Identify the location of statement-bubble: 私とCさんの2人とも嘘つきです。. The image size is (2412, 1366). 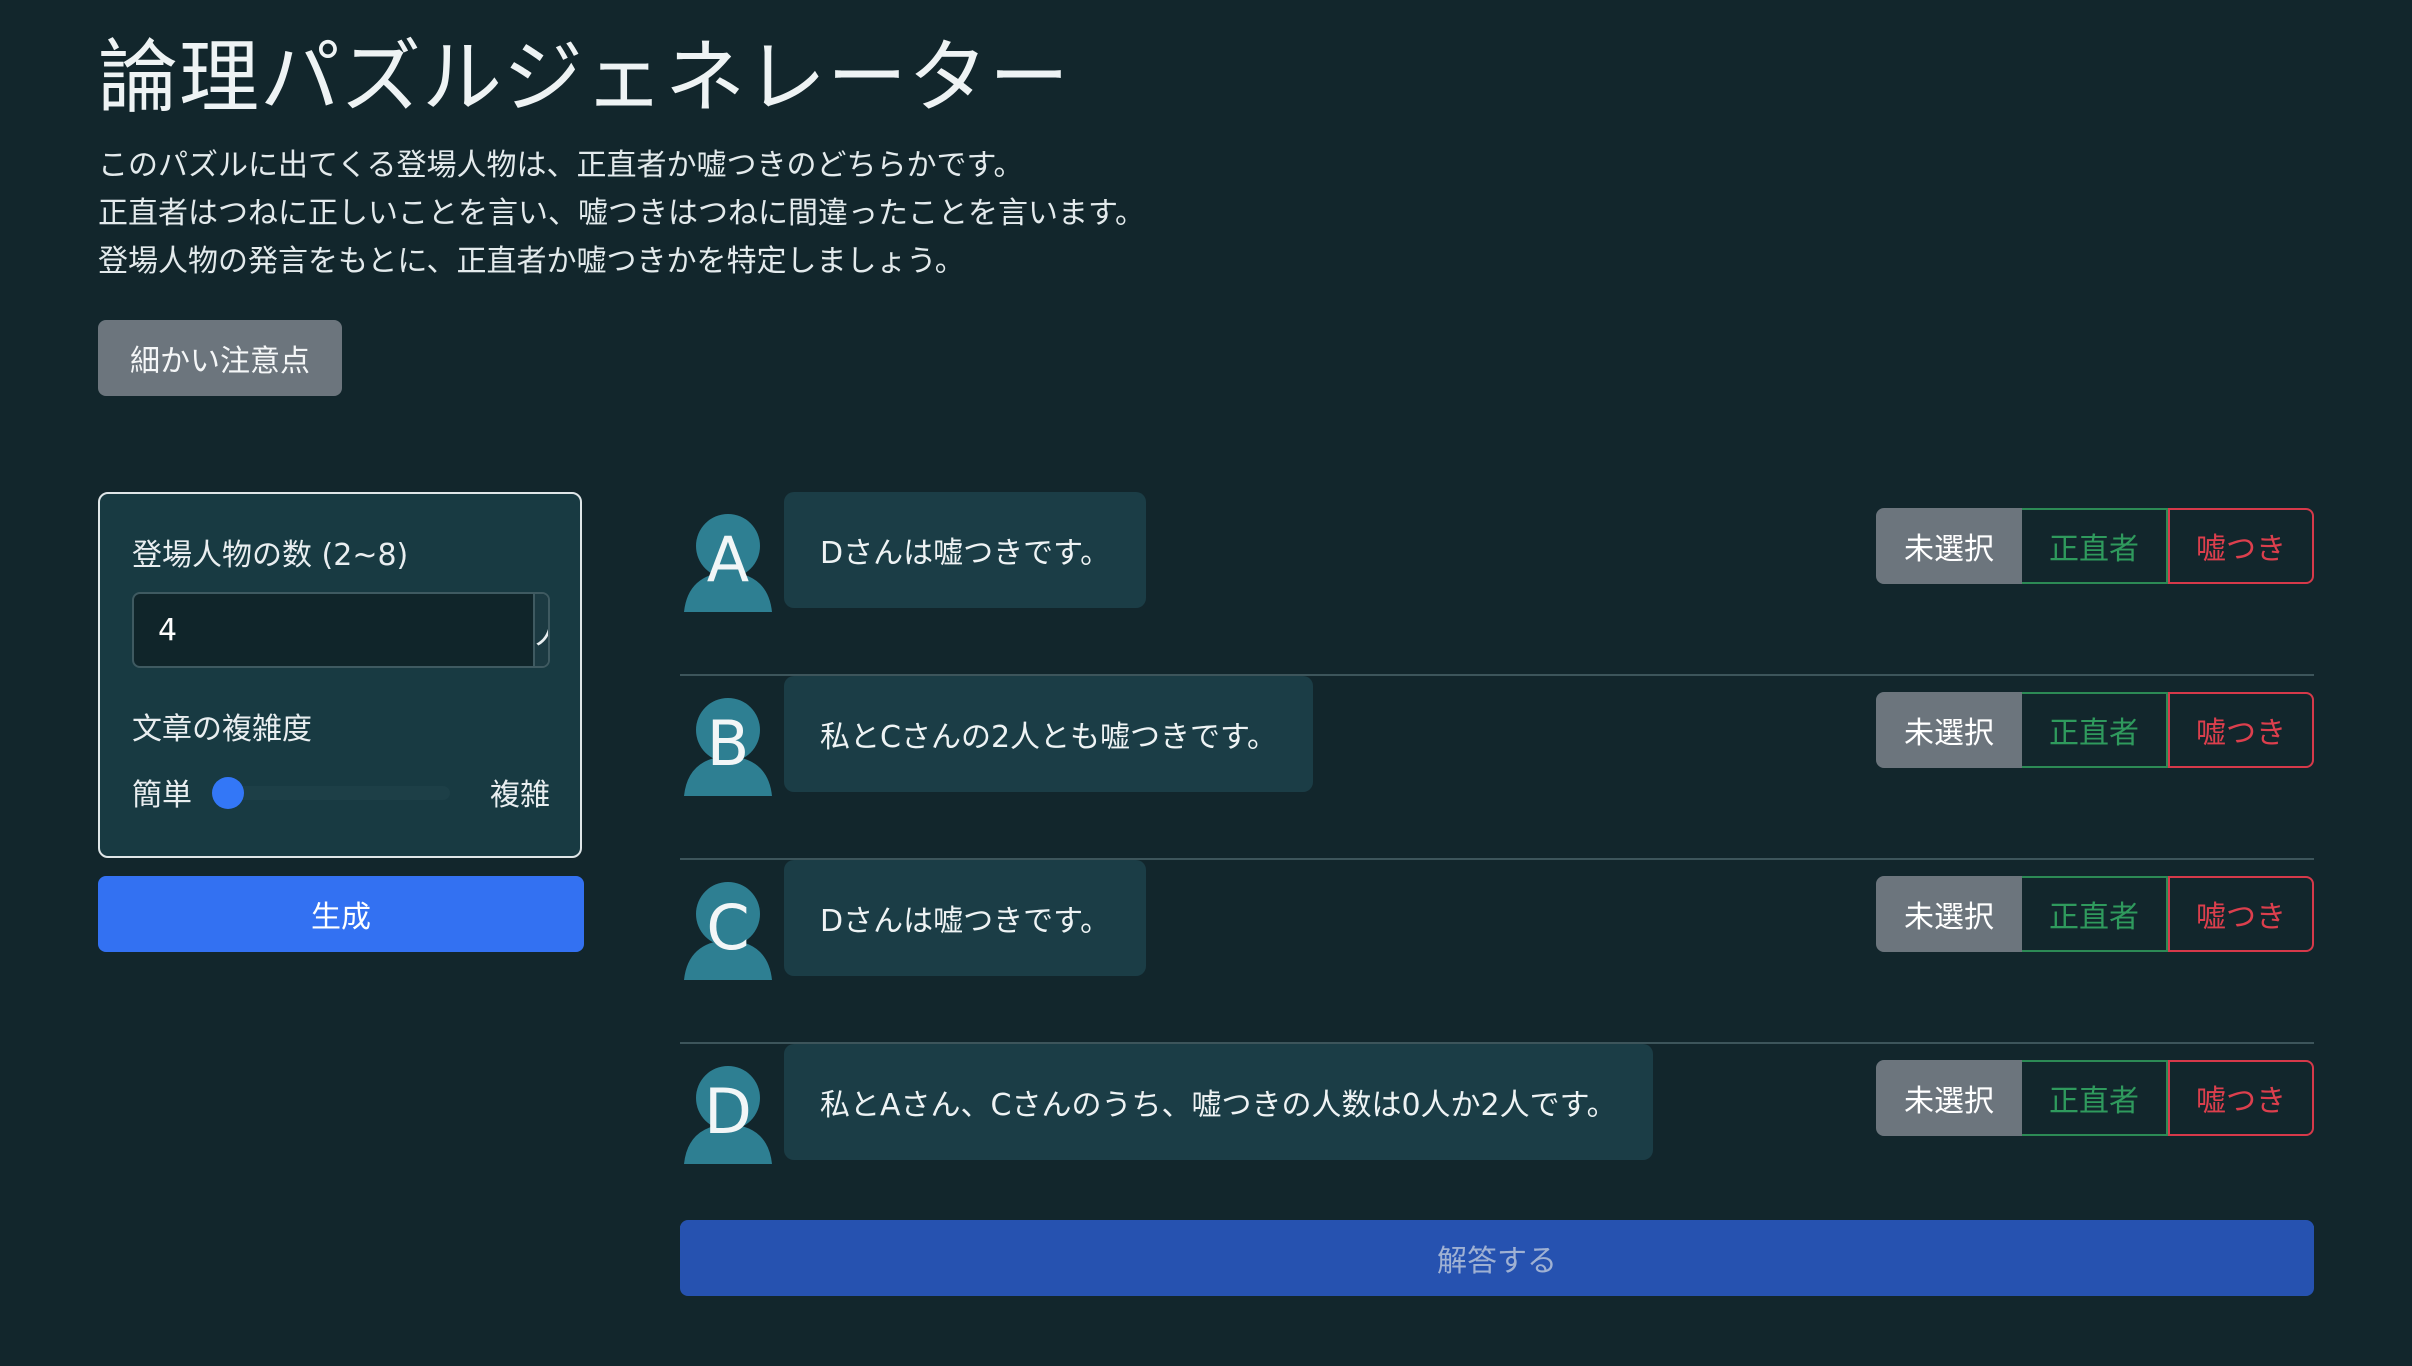
(1049, 734).